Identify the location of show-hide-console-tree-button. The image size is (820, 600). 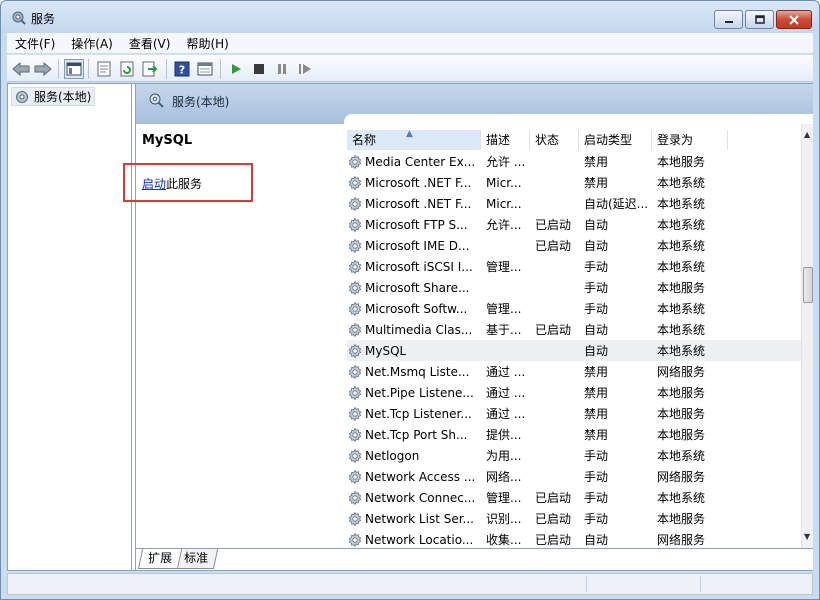
(74, 69).